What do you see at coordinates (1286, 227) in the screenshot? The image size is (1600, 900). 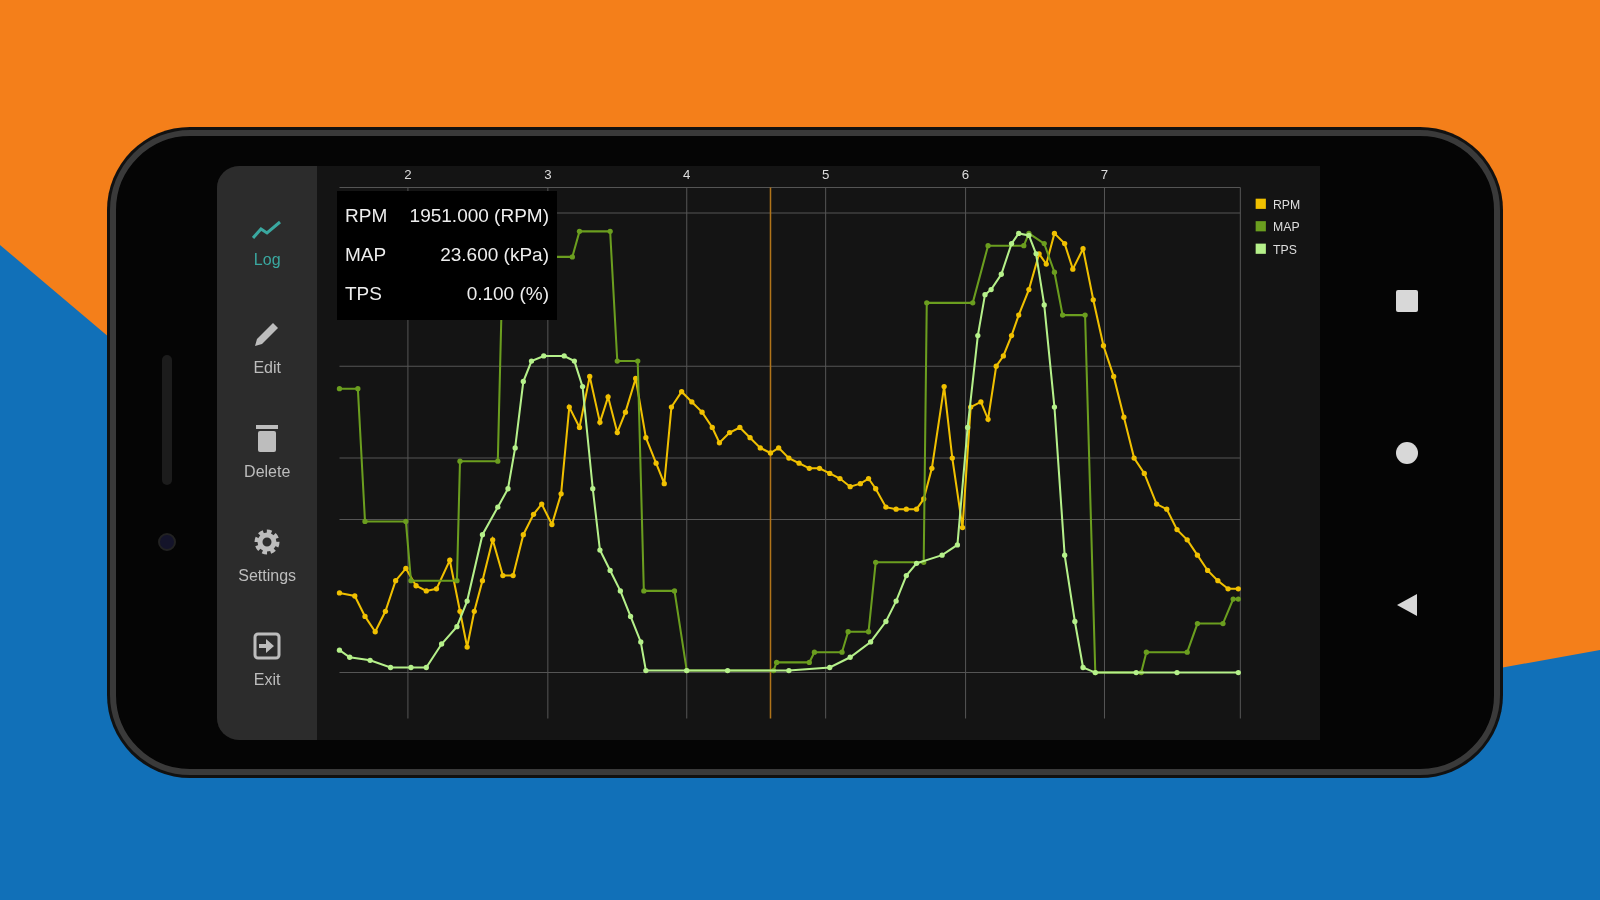 I see `legend-label: MAP` at bounding box center [1286, 227].